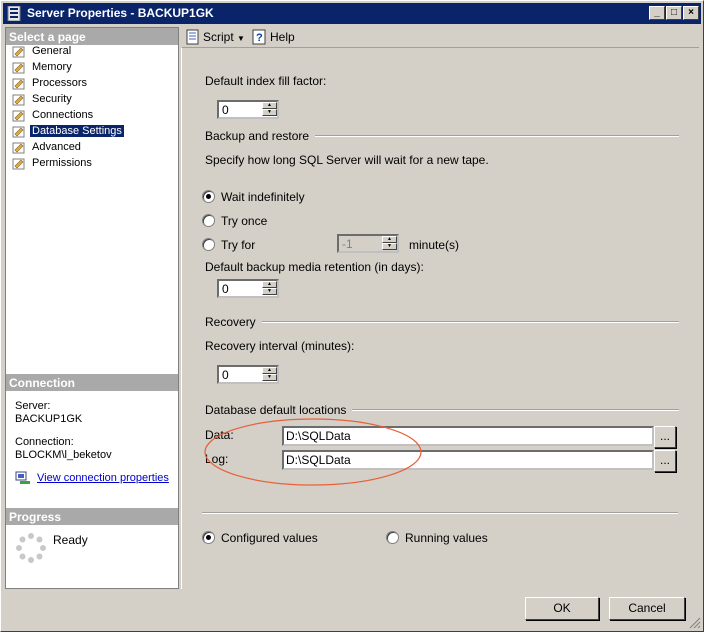  What do you see at coordinates (192, 37) in the screenshot?
I see `script-icon` at bounding box center [192, 37].